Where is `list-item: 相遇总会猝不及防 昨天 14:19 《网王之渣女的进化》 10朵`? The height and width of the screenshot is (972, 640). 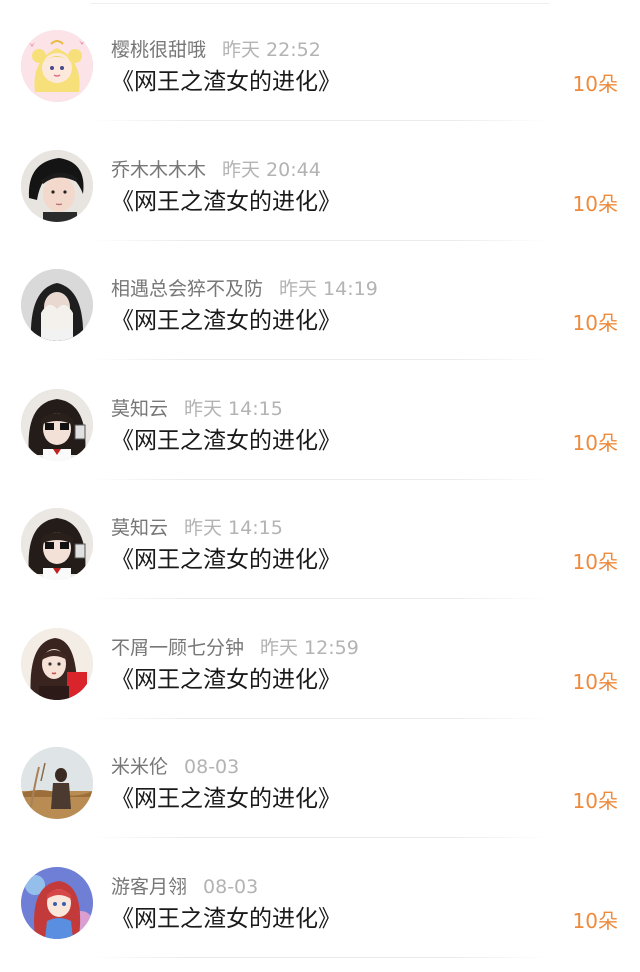 list-item: 相遇总会猝不及防 昨天 14:19 《网王之渣女的进化》 10朵 is located at coordinates (320, 300).